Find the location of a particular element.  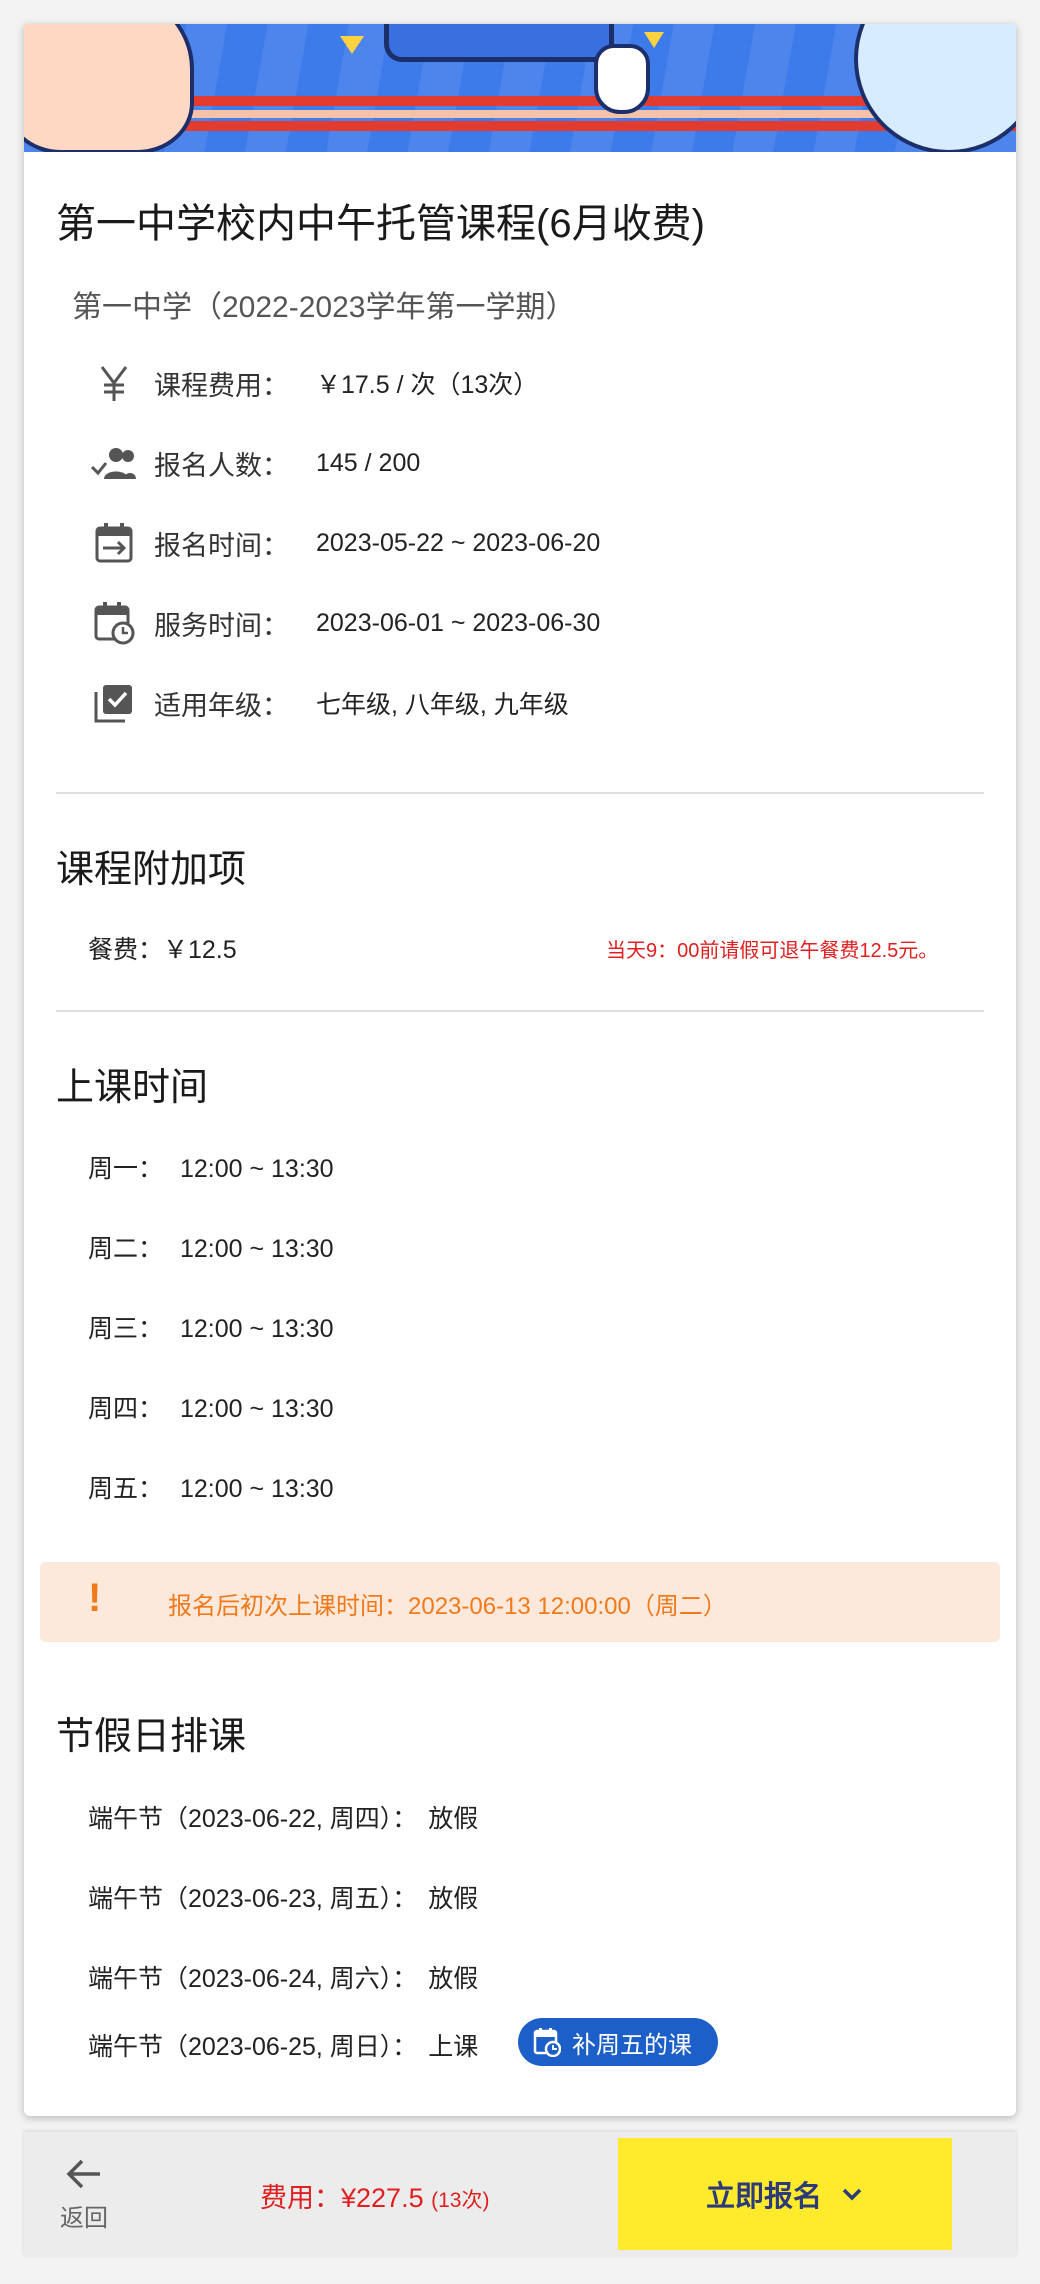

holiday-name: 端午节（2023-06-25, 周日）： is located at coordinates (253, 2047).